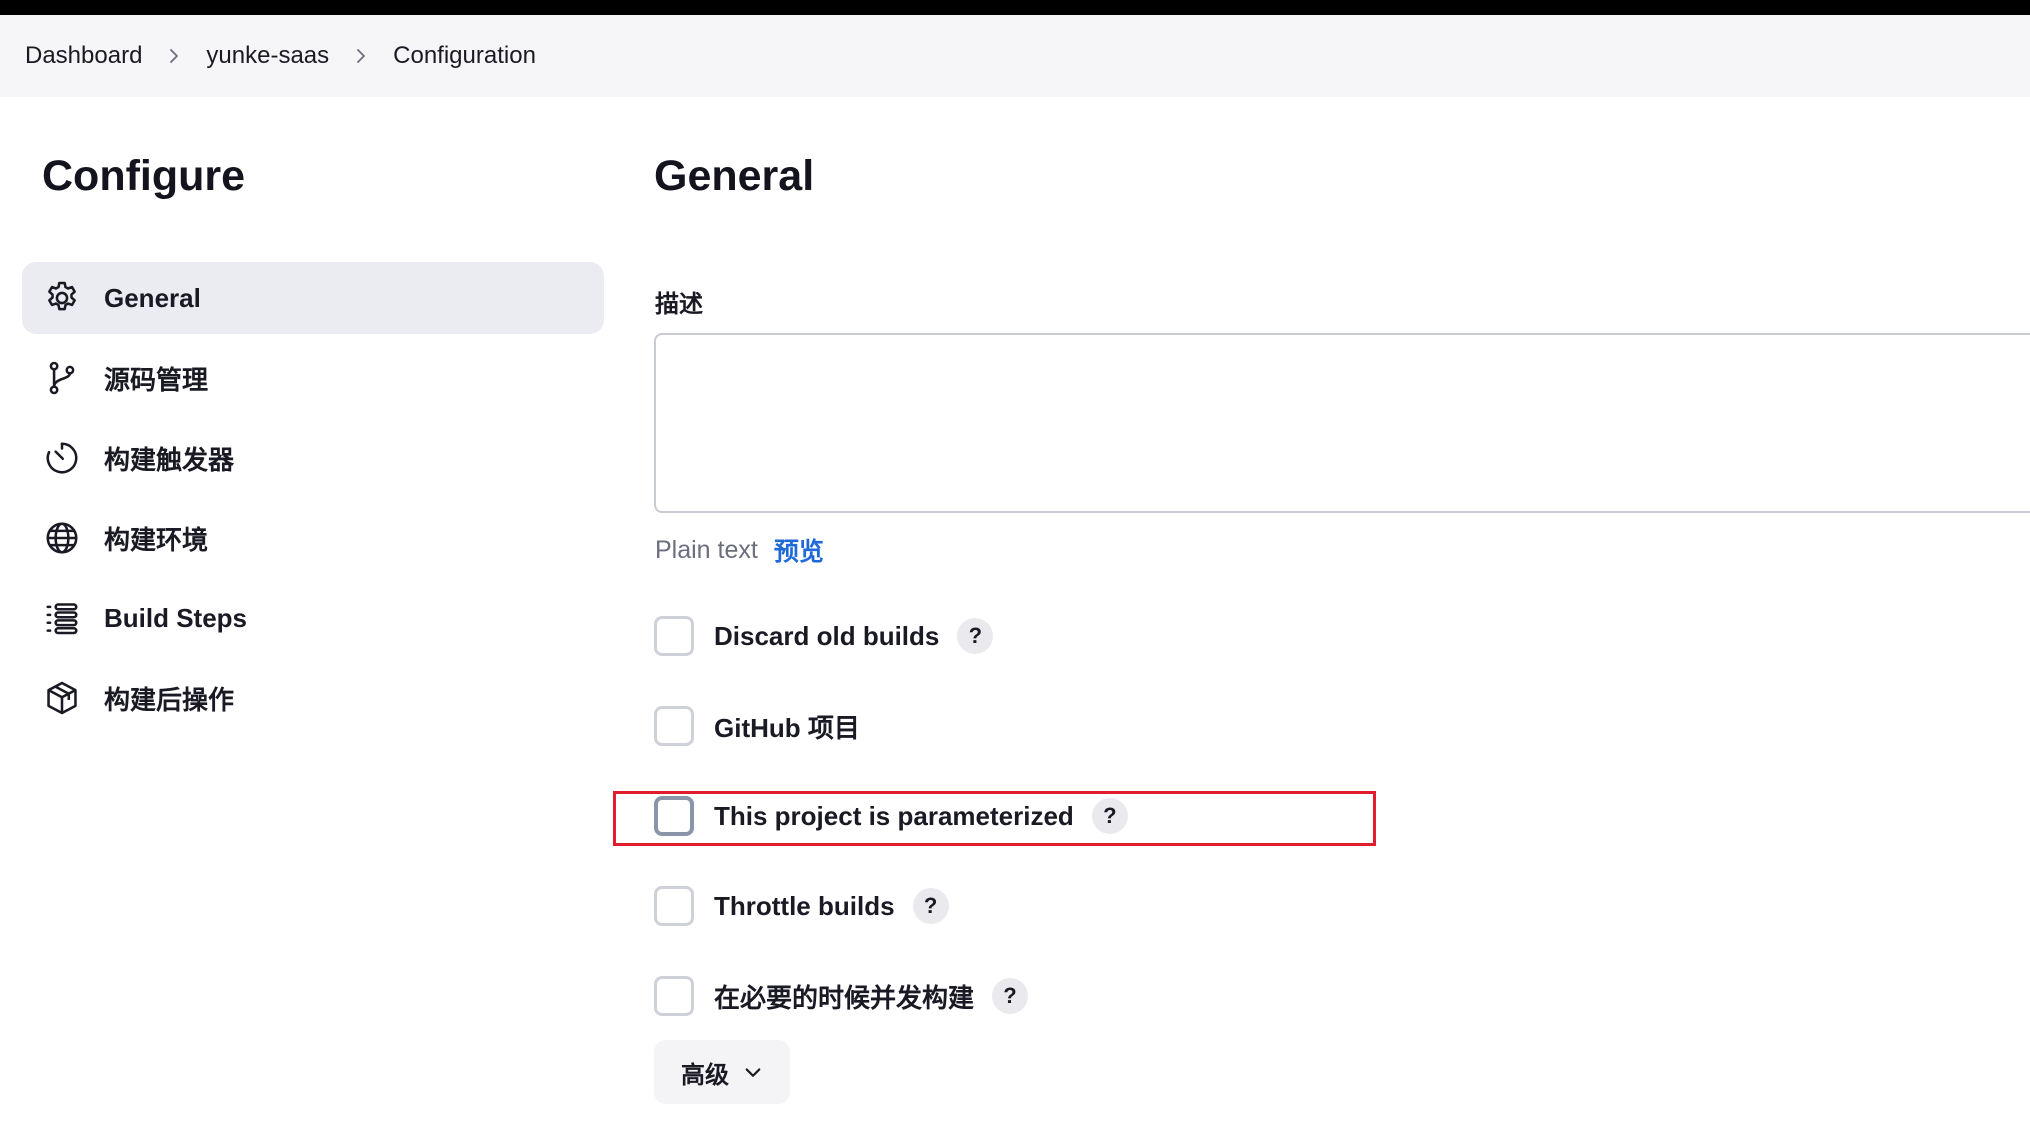 The width and height of the screenshot is (2030, 1142). What do you see at coordinates (1015, 56) in the screenshot?
I see `breadcrumb: Dashboard yunke-saas Configuration` at bounding box center [1015, 56].